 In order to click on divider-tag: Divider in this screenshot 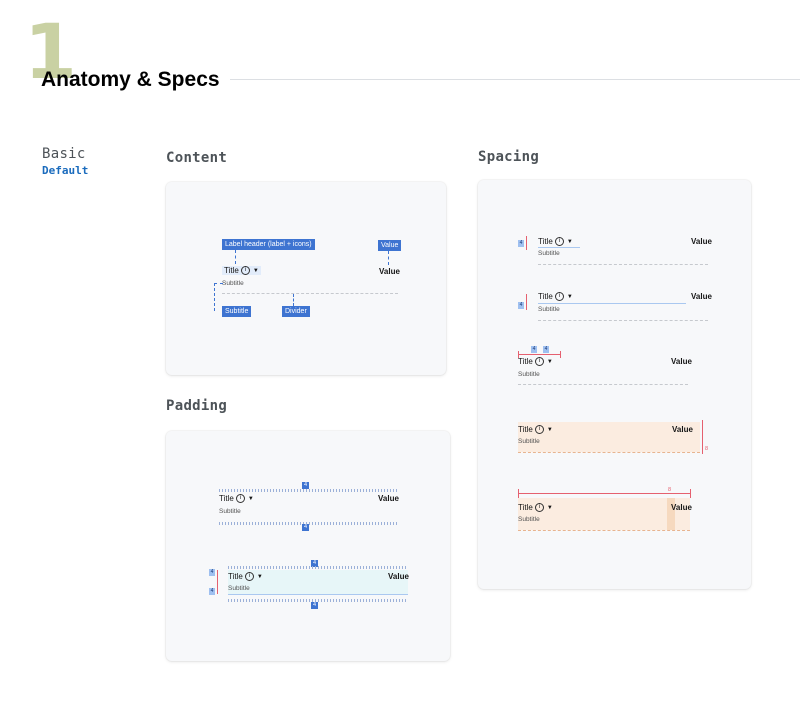, I will do `click(296, 311)`.